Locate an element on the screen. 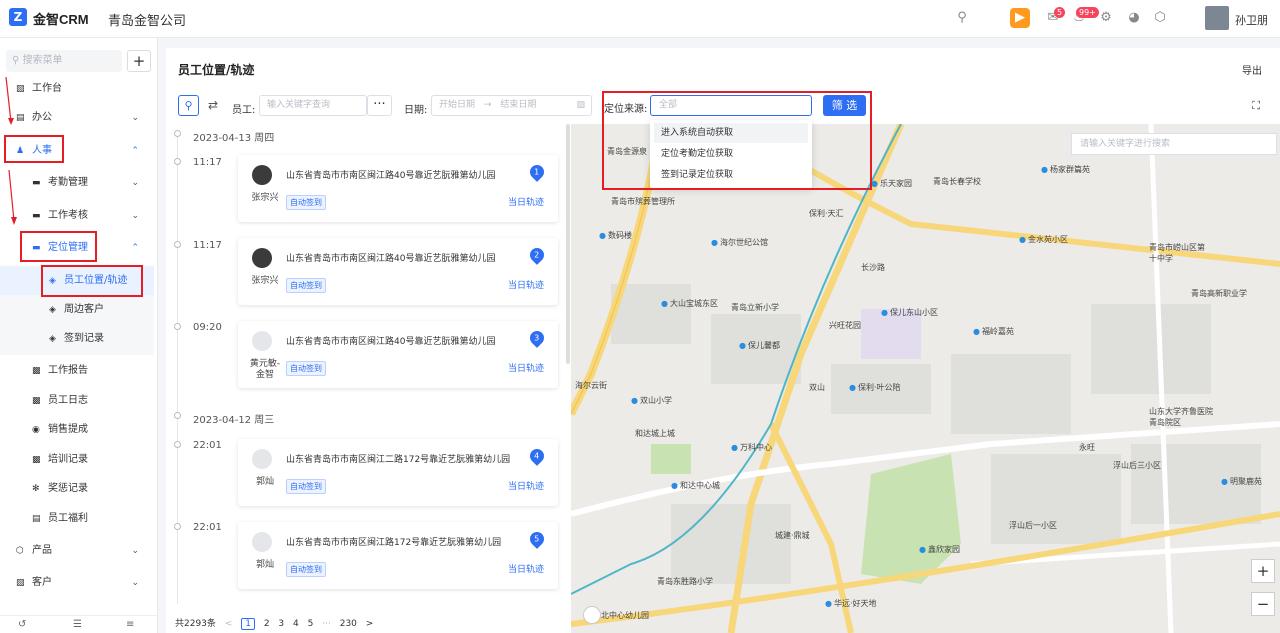 This screenshot has width=1280, height=633. map-pin-icon: 5 is located at coordinates (537, 539).